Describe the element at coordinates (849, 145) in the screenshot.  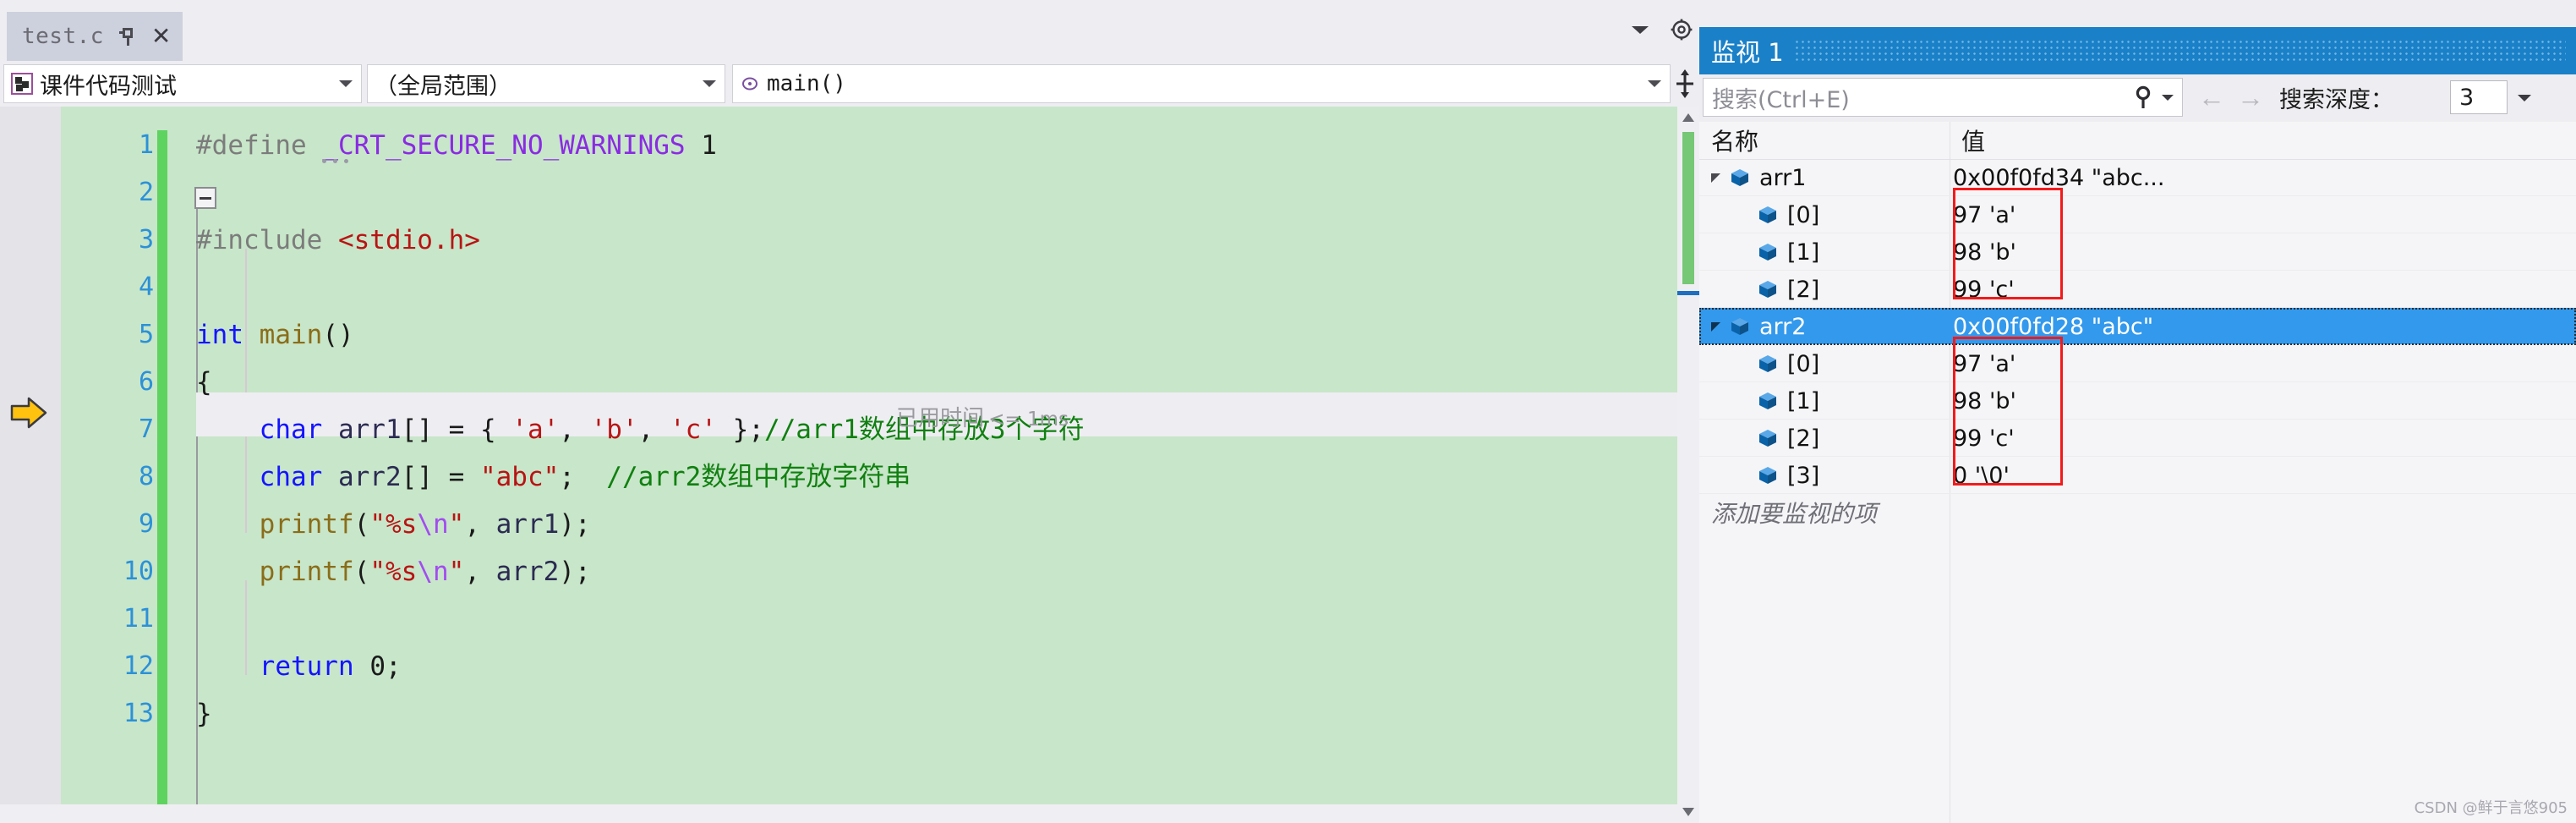
I see `code-line: 1 #define _CRT_SECURE_NO_WARNINGS 1` at that location.